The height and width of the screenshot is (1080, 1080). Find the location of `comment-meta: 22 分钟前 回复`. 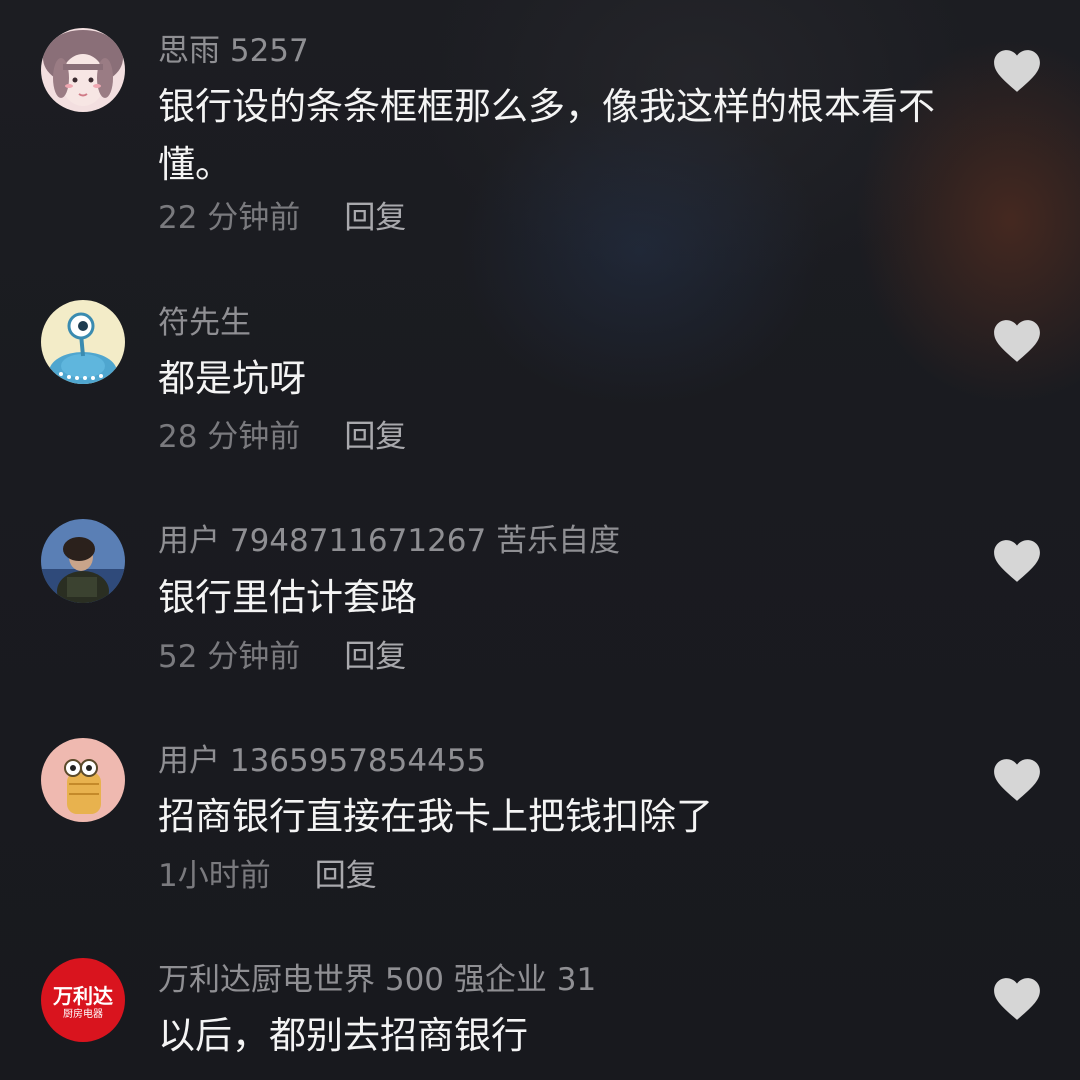

comment-meta: 22 分钟前 回复 is located at coordinates (282, 218).